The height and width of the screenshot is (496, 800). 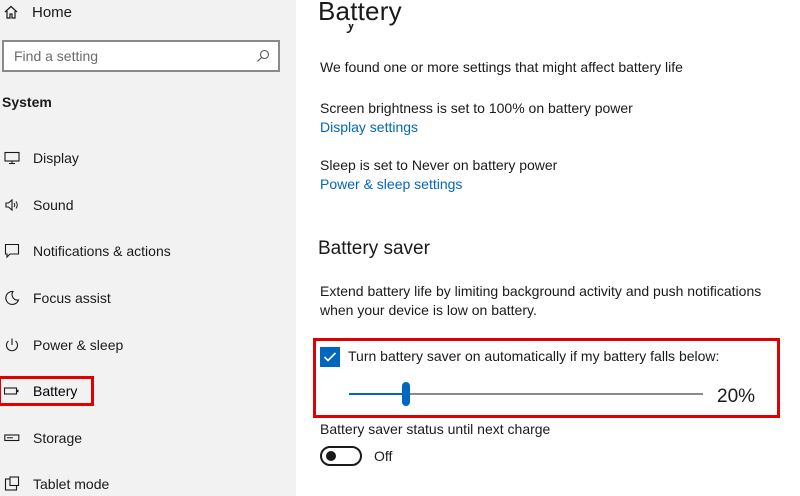 I want to click on sidebar-item-label: Storage, so click(x=58, y=438).